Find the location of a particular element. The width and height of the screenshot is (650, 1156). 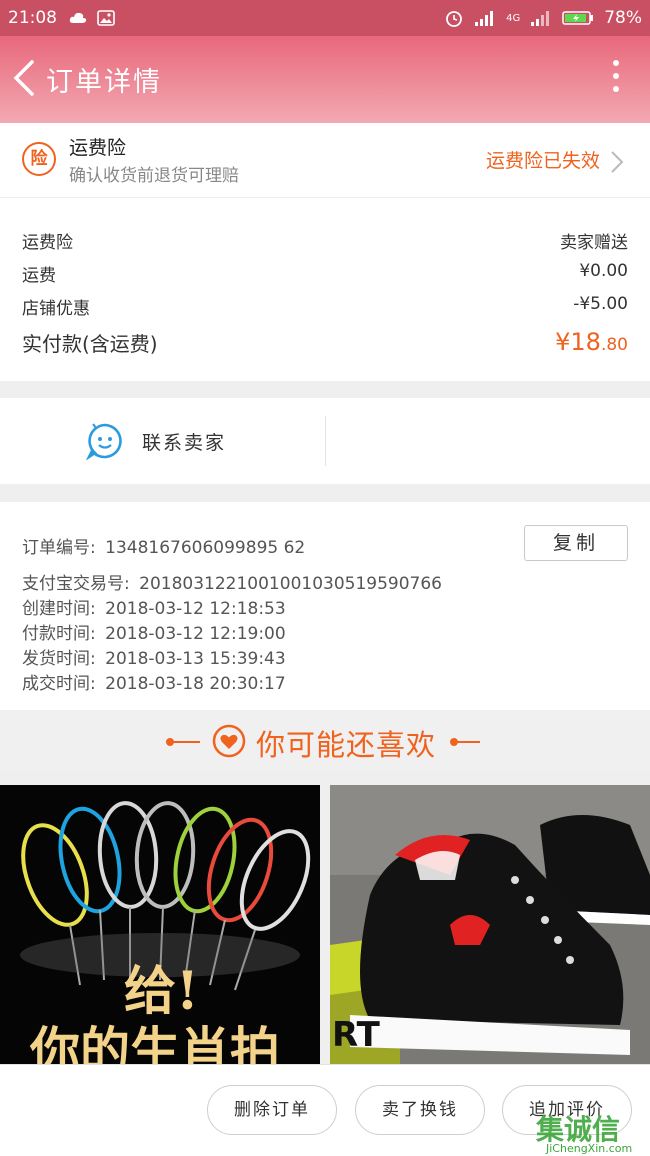

contact-seller-button: 联系卖家 is located at coordinates (184, 441).